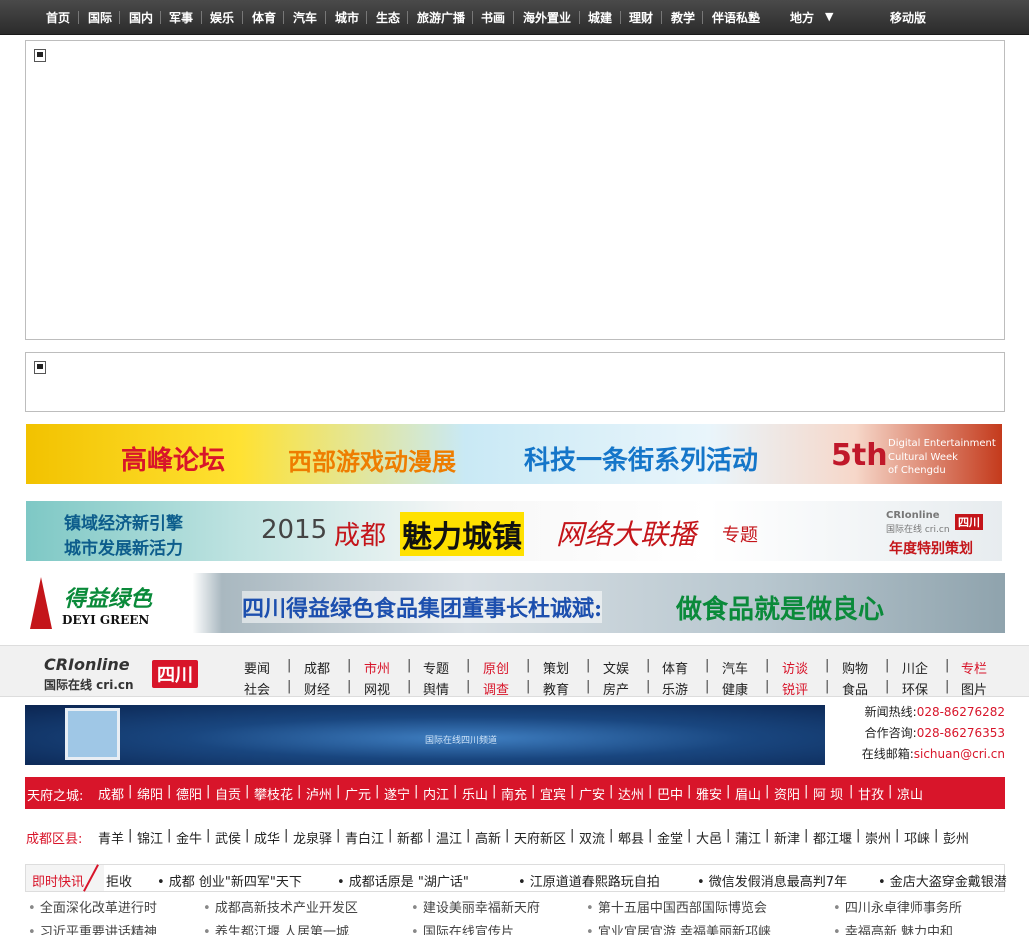 The height and width of the screenshot is (935, 1029). What do you see at coordinates (631, 837) in the screenshot?
I see `district-link: 郫县` at bounding box center [631, 837].